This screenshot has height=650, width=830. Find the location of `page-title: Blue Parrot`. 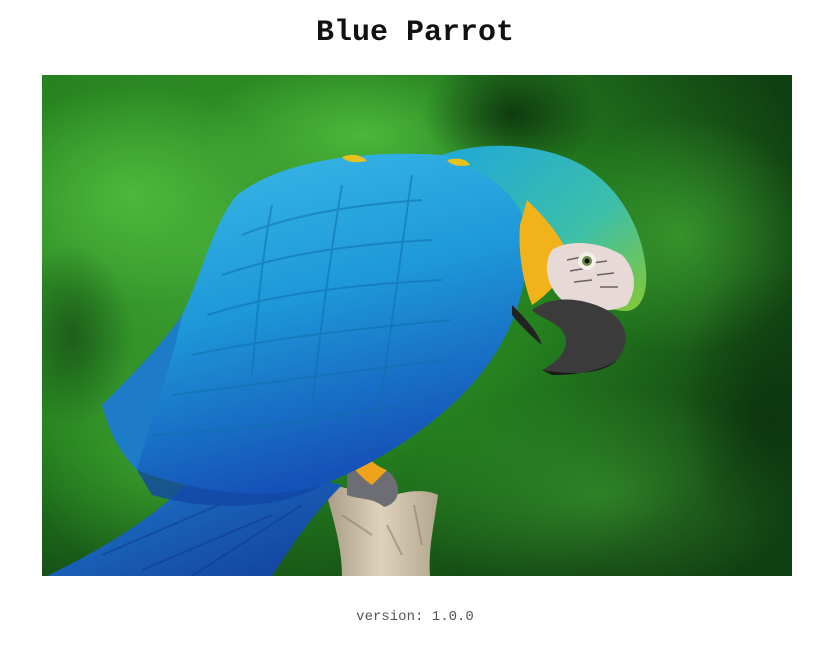

page-title: Blue Parrot is located at coordinates (415, 33).